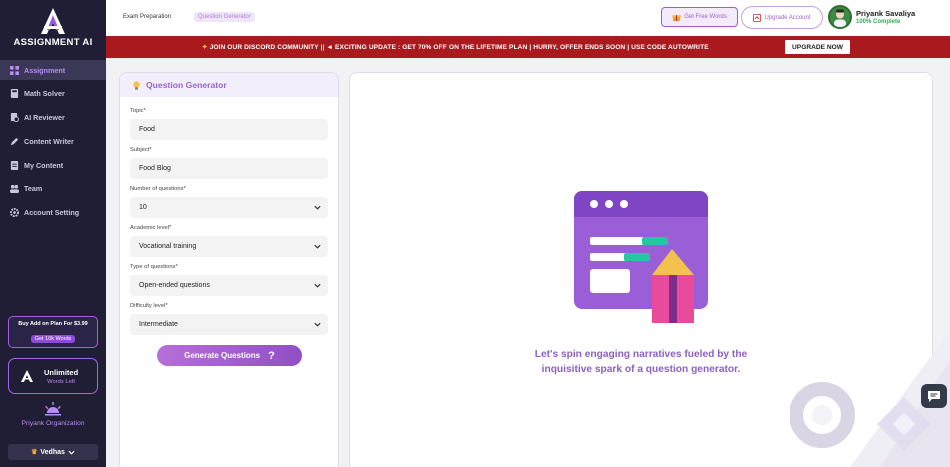 The height and width of the screenshot is (467, 950). Describe the element at coordinates (44, 118) in the screenshot. I see `sidebar-item-label: AI Reviewer` at that location.